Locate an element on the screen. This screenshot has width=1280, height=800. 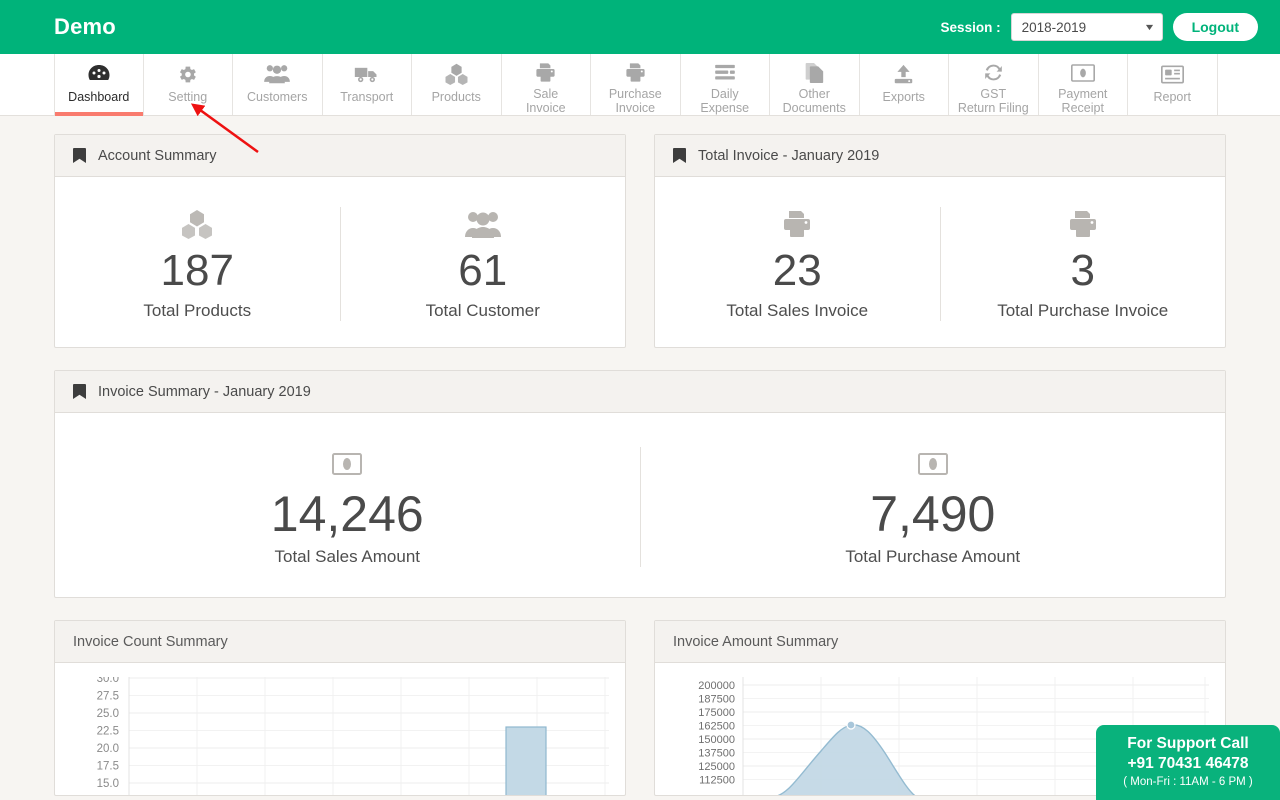
chevron-down-icon: ▼ is located at coordinates (1149, 27).